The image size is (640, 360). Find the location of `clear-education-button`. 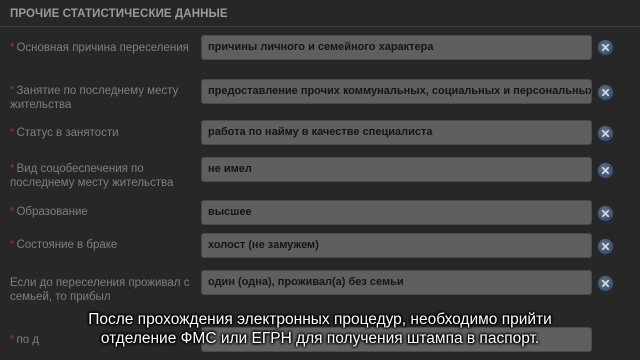

clear-education-button is located at coordinates (605, 213).